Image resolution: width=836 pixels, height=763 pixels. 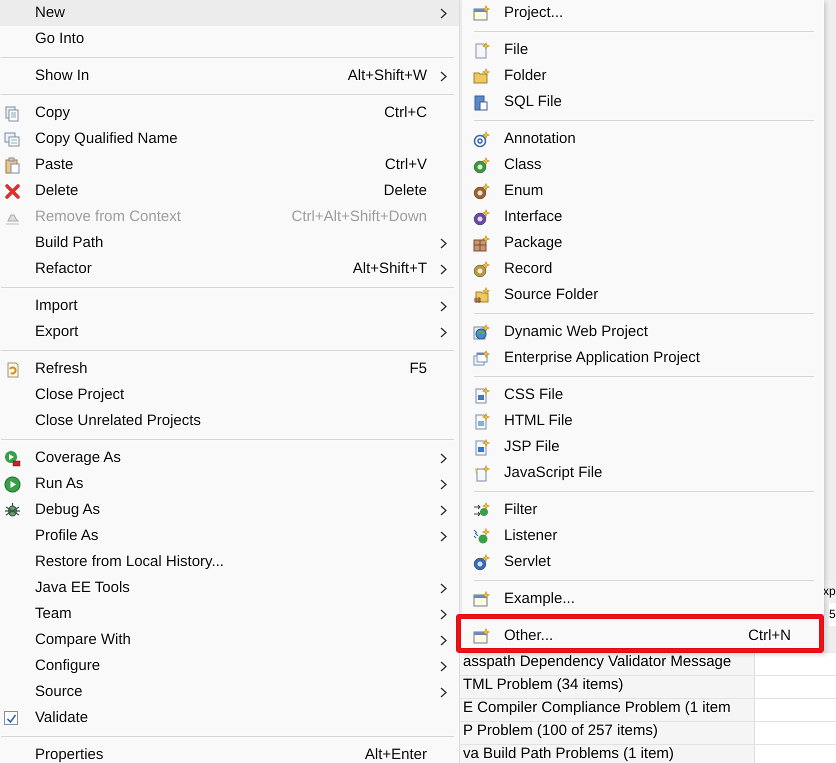 What do you see at coordinates (643, 165) in the screenshot?
I see `menu-item: Class` at bounding box center [643, 165].